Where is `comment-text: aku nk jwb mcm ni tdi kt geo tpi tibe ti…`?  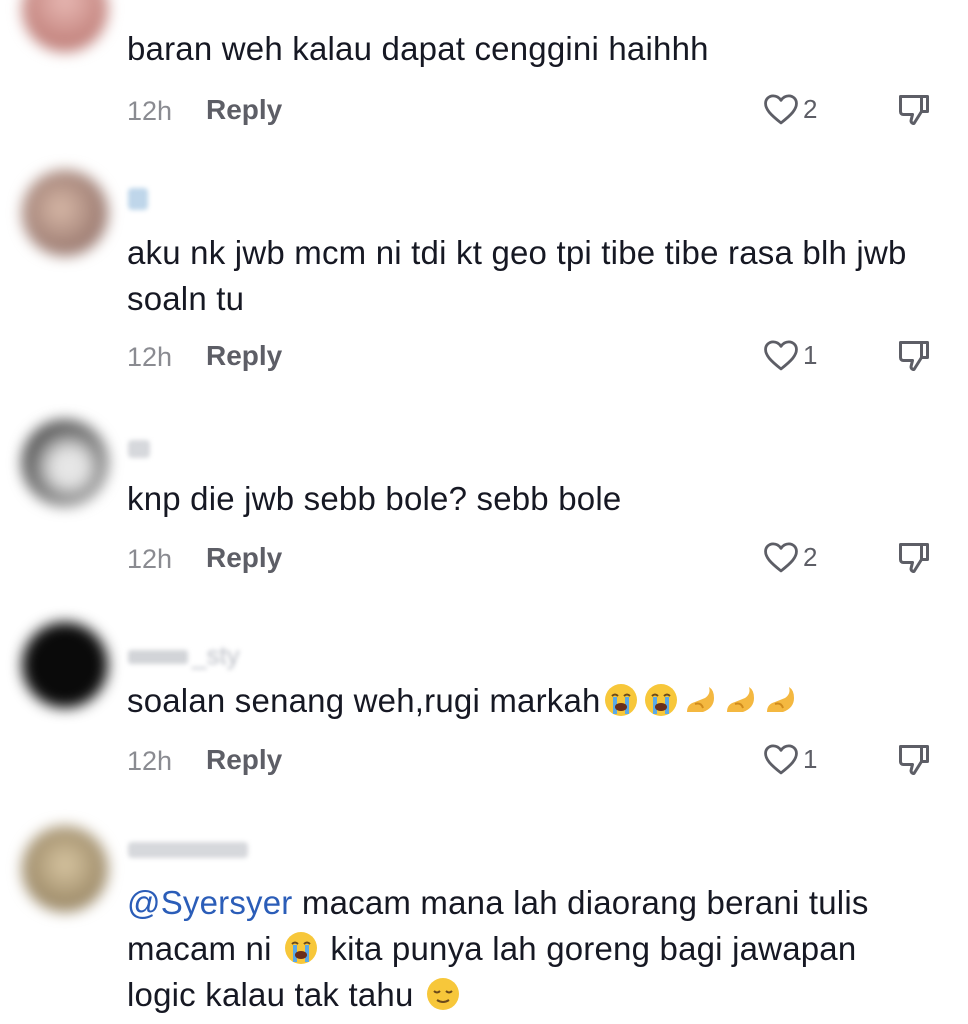 comment-text: aku nk jwb mcm ni tdi kt geo tpi tibe ti… is located at coordinates (517, 275).